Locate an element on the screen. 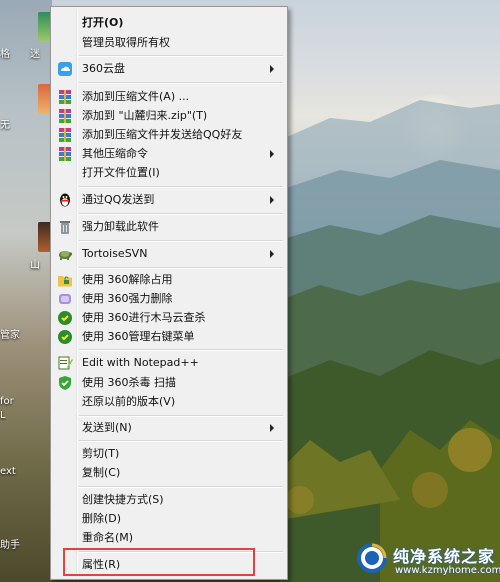 The height and width of the screenshot is (582, 500). menu-item-label: 删除(D) is located at coordinates (102, 518).